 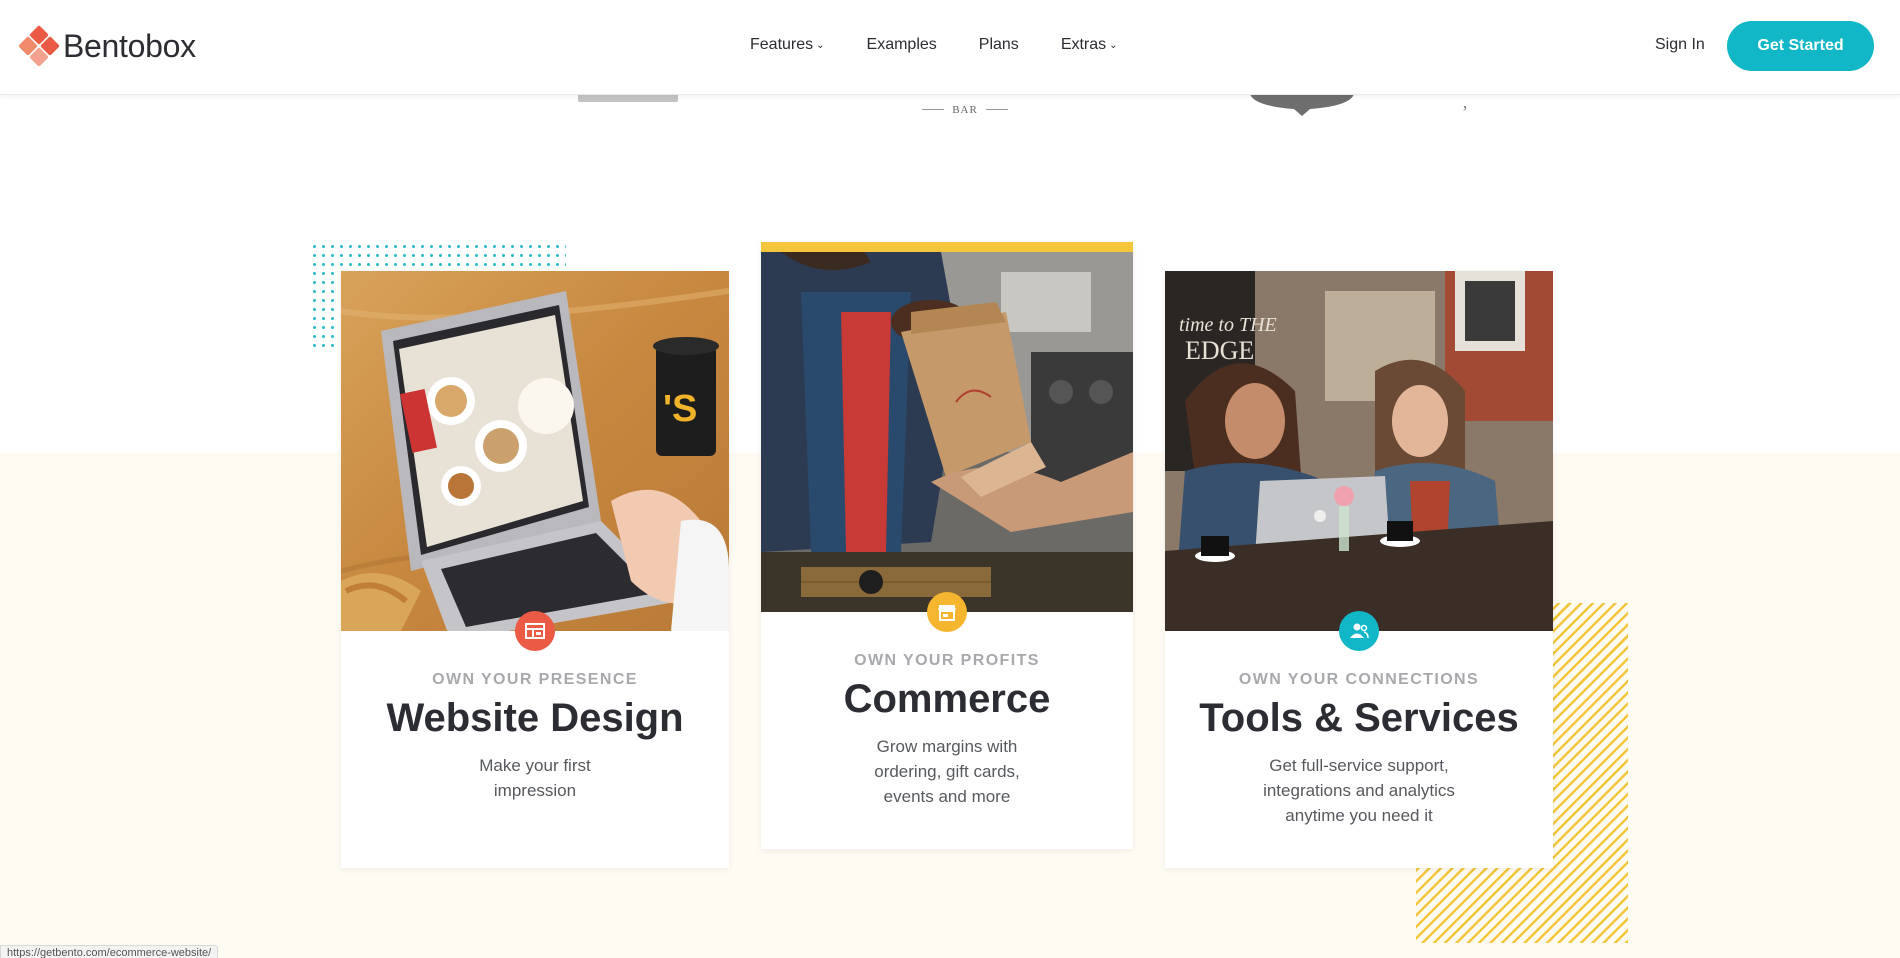 I want to click on nav-examples: Examples, so click(x=902, y=45).